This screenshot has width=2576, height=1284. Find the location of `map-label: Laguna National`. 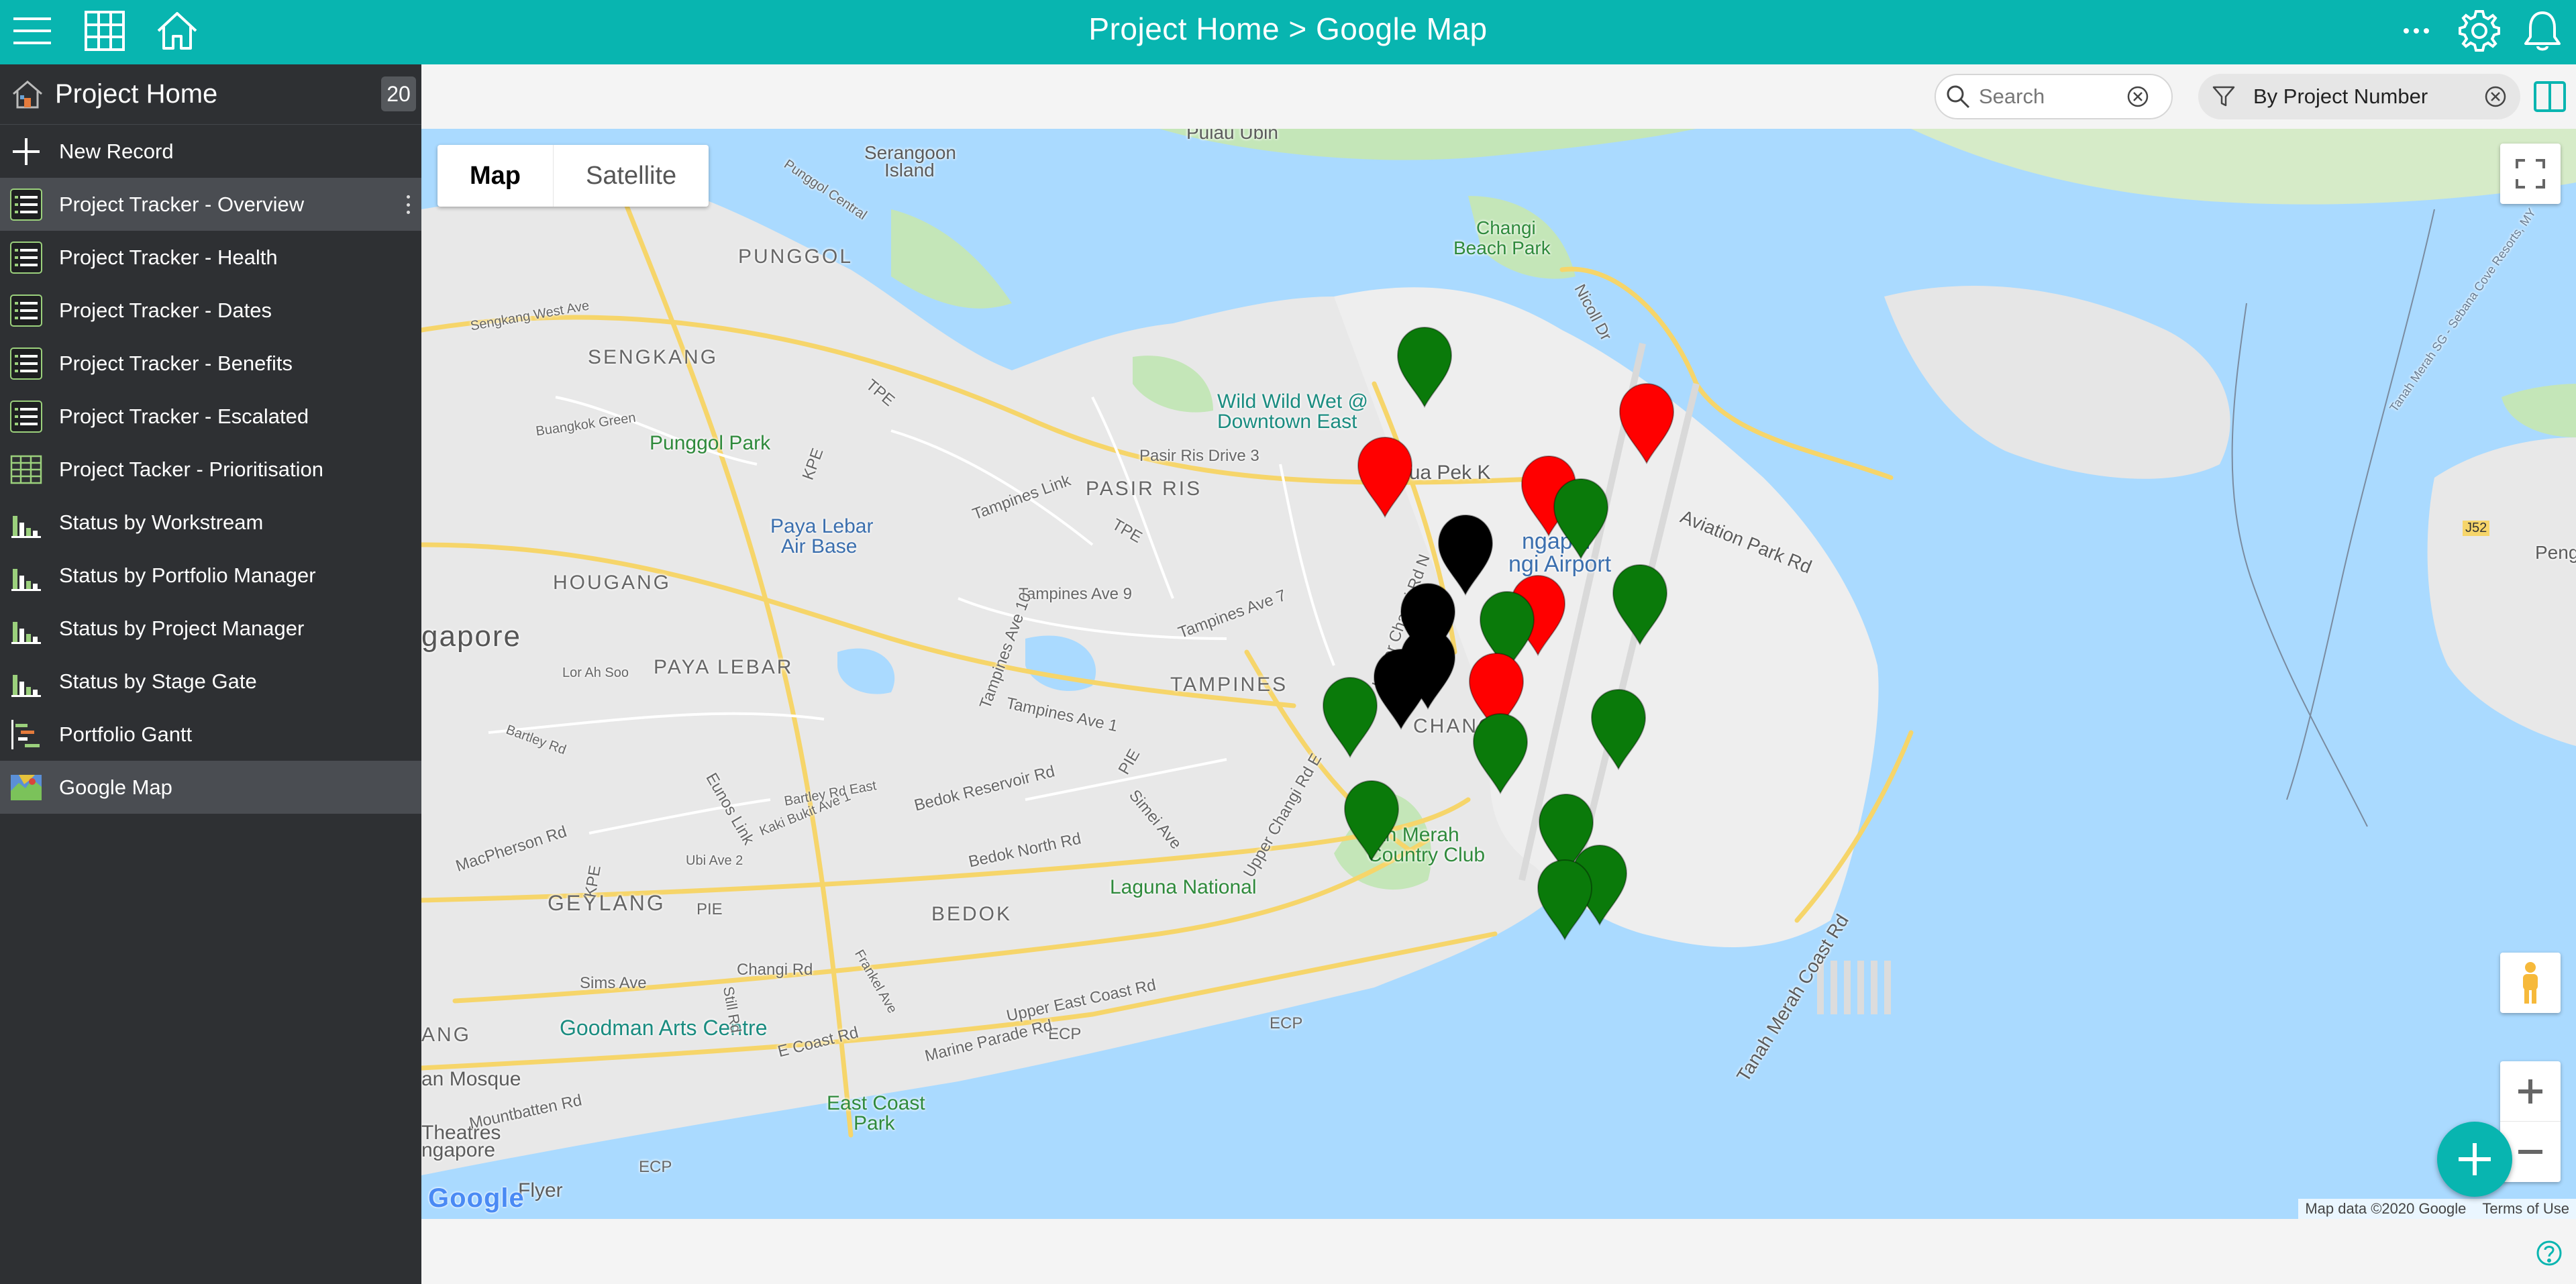

map-label: Laguna National is located at coordinates (1183, 887).